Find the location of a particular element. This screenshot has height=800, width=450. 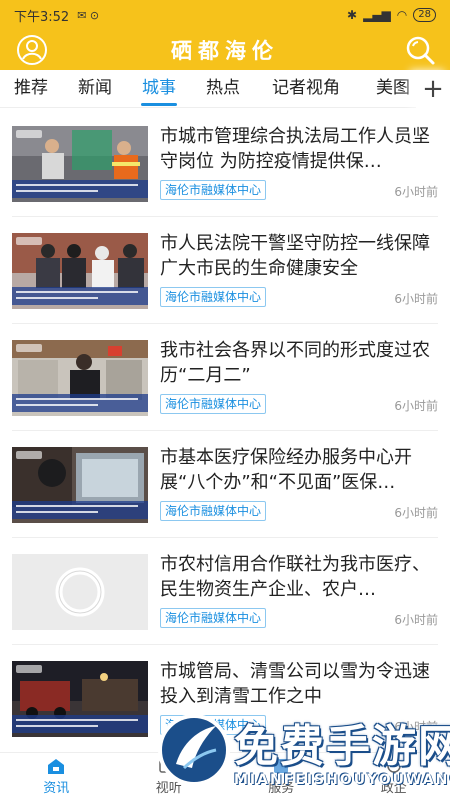

battery-indicator: 28 is located at coordinates (424, 15).